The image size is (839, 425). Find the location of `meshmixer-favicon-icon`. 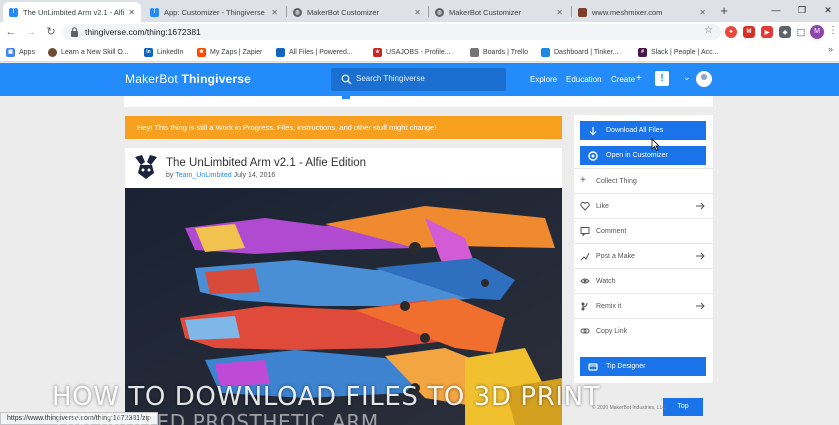

meshmixer-favicon-icon is located at coordinates (582, 12).